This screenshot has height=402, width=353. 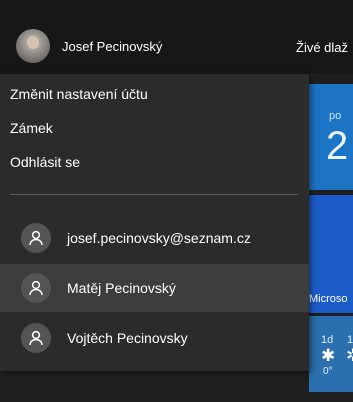 I want to click on user-name: Josef Pecinovský, so click(x=112, y=46).